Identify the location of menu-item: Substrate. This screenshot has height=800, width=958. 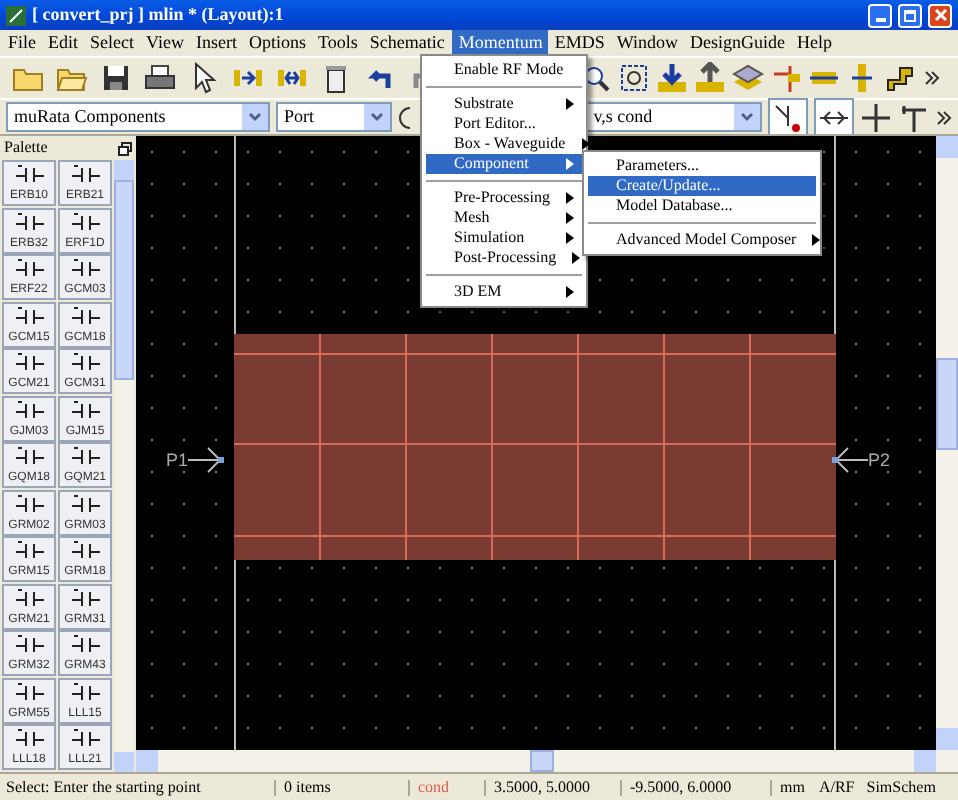
(504, 104).